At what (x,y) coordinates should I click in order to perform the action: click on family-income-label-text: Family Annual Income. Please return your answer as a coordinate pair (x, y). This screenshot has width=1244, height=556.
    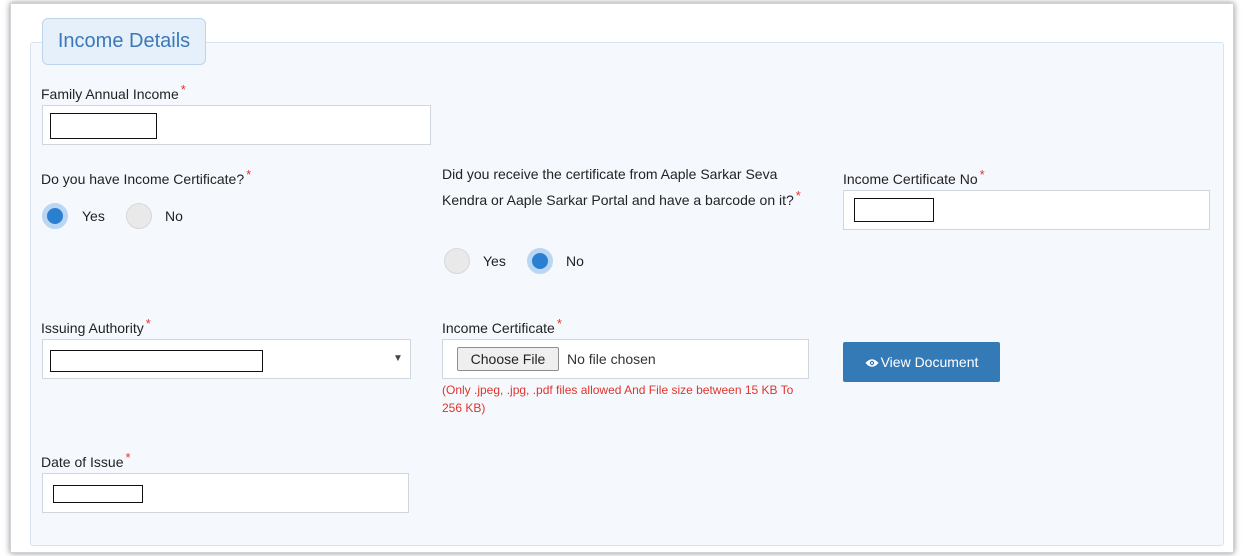
    Looking at the image, I should click on (110, 94).